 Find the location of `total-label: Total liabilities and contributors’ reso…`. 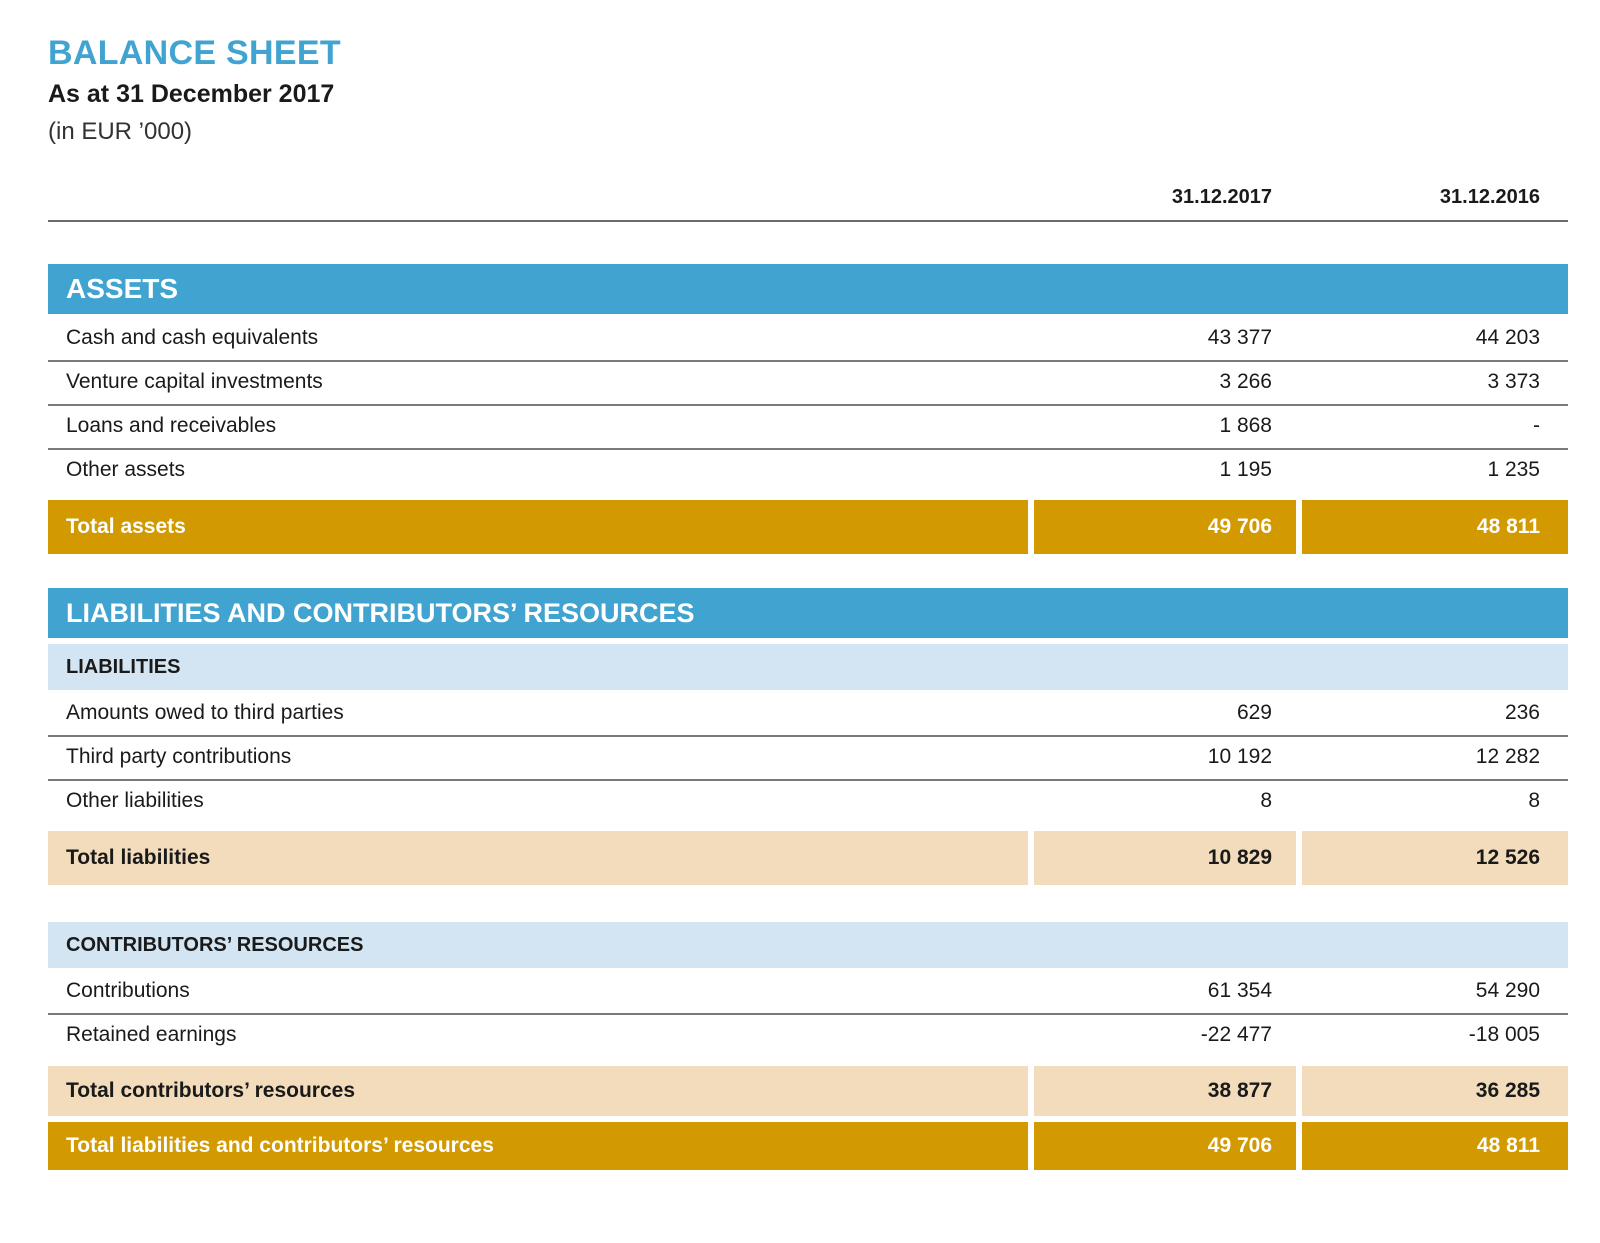

total-label: Total liabilities and contributors’ reso… is located at coordinates (280, 1145).